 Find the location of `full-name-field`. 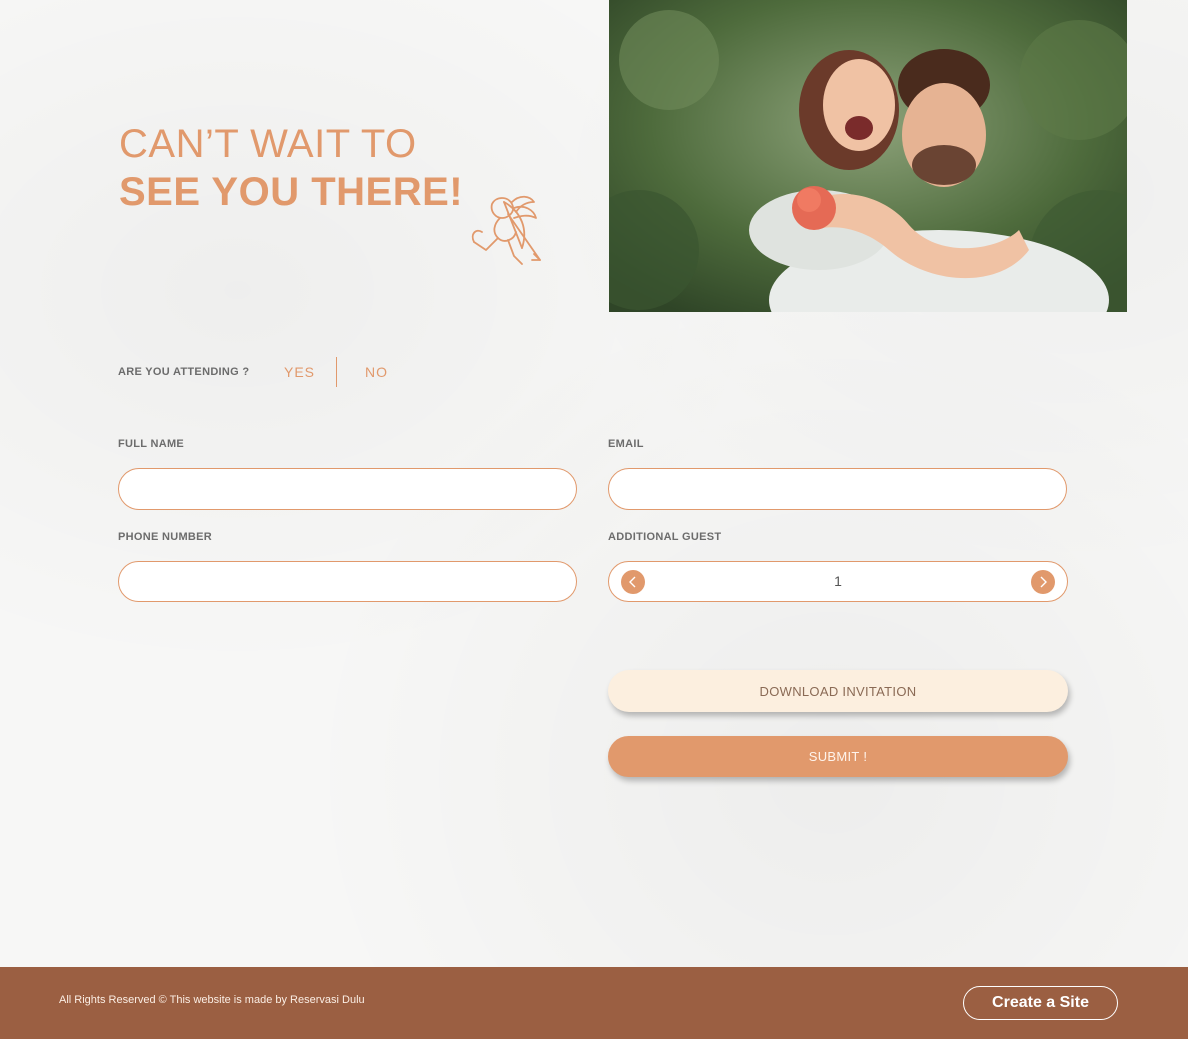

full-name-field is located at coordinates (347, 489).